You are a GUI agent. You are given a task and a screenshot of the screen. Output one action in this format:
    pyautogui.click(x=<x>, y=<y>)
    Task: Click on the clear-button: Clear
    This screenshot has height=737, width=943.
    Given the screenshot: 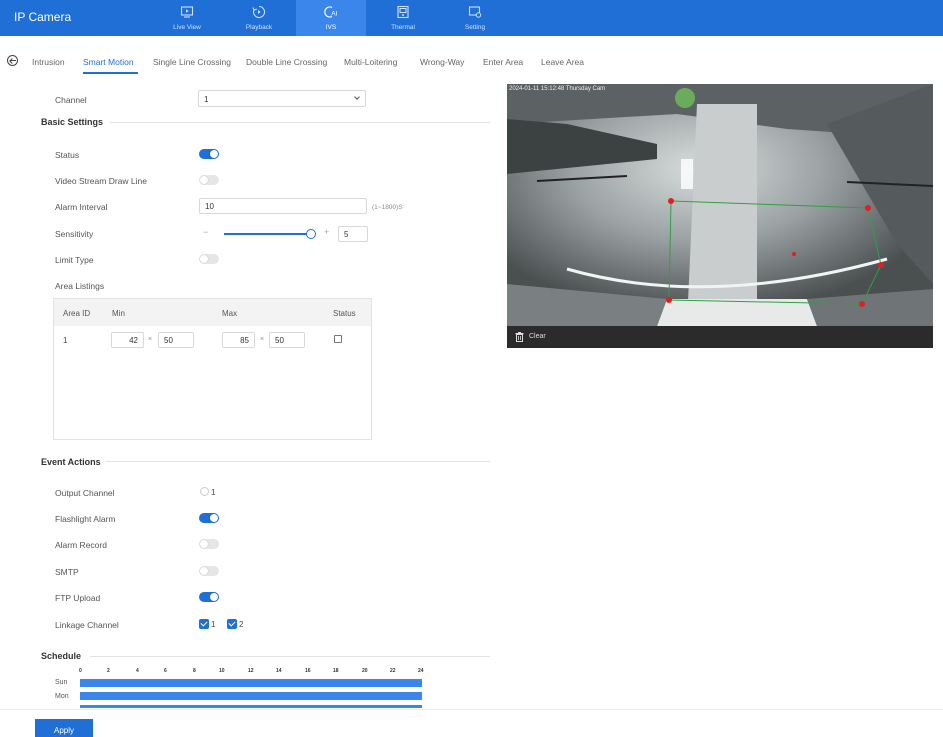 What is the action you would take?
    pyautogui.click(x=537, y=336)
    